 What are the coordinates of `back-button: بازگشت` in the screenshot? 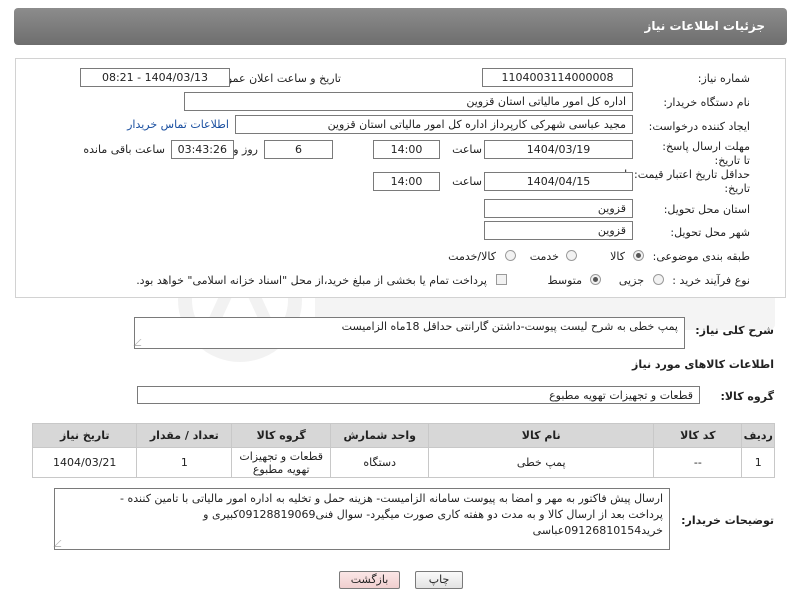 It's located at (369, 580).